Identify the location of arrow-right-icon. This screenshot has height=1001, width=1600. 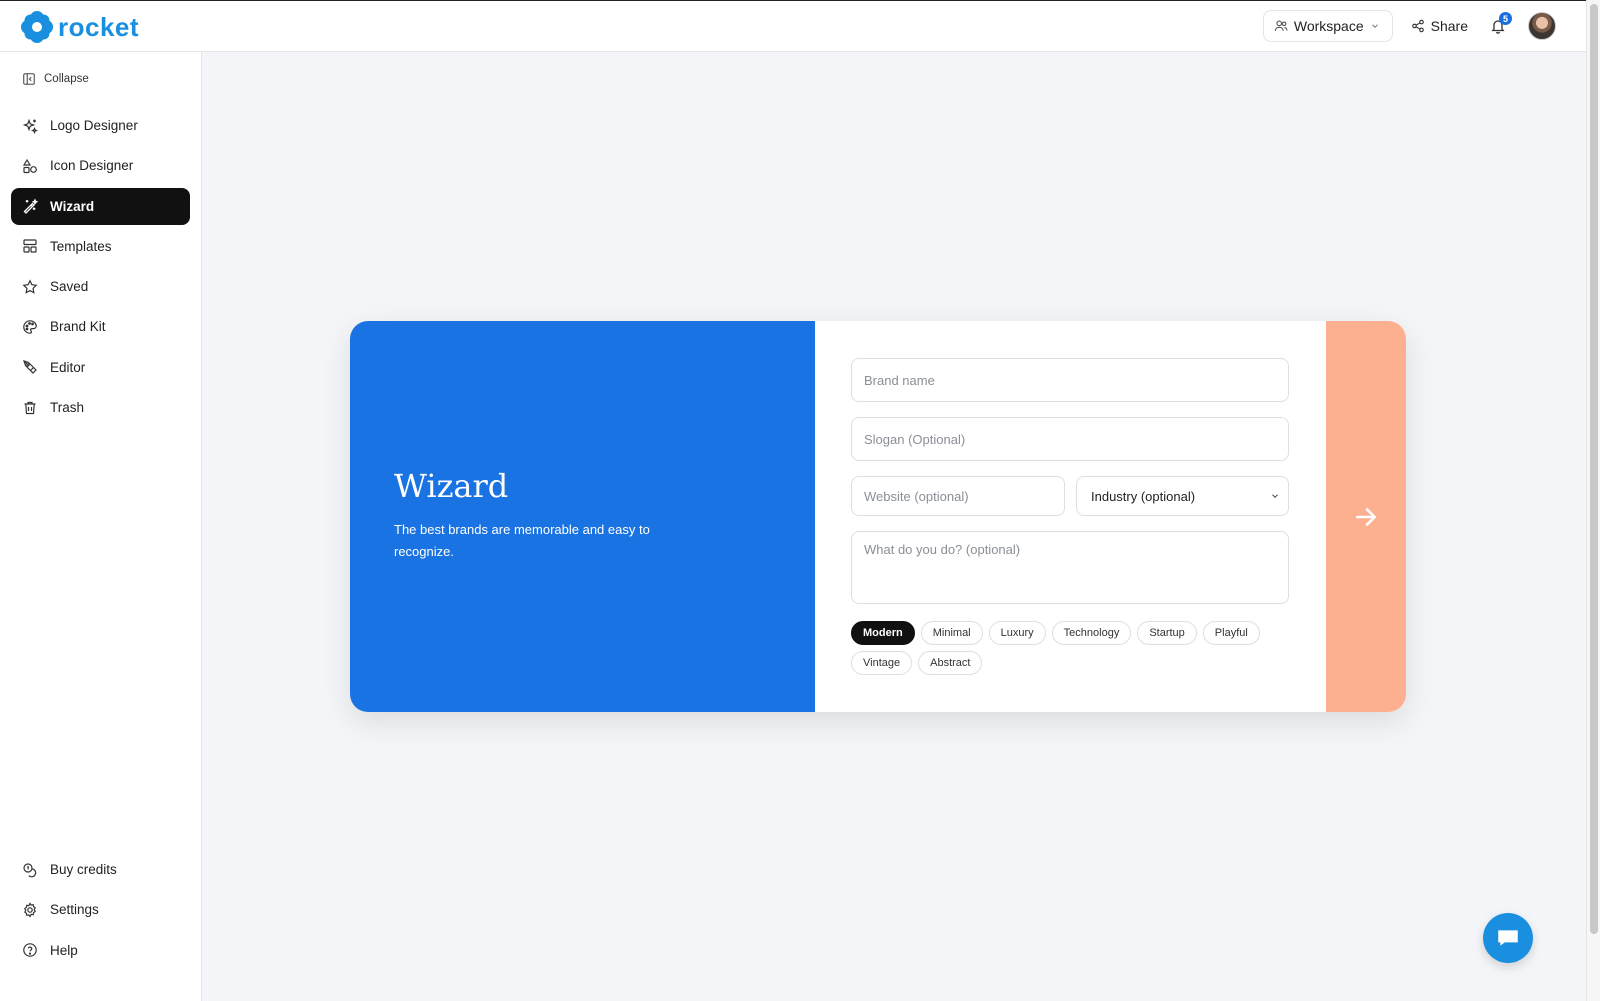
(1366, 516).